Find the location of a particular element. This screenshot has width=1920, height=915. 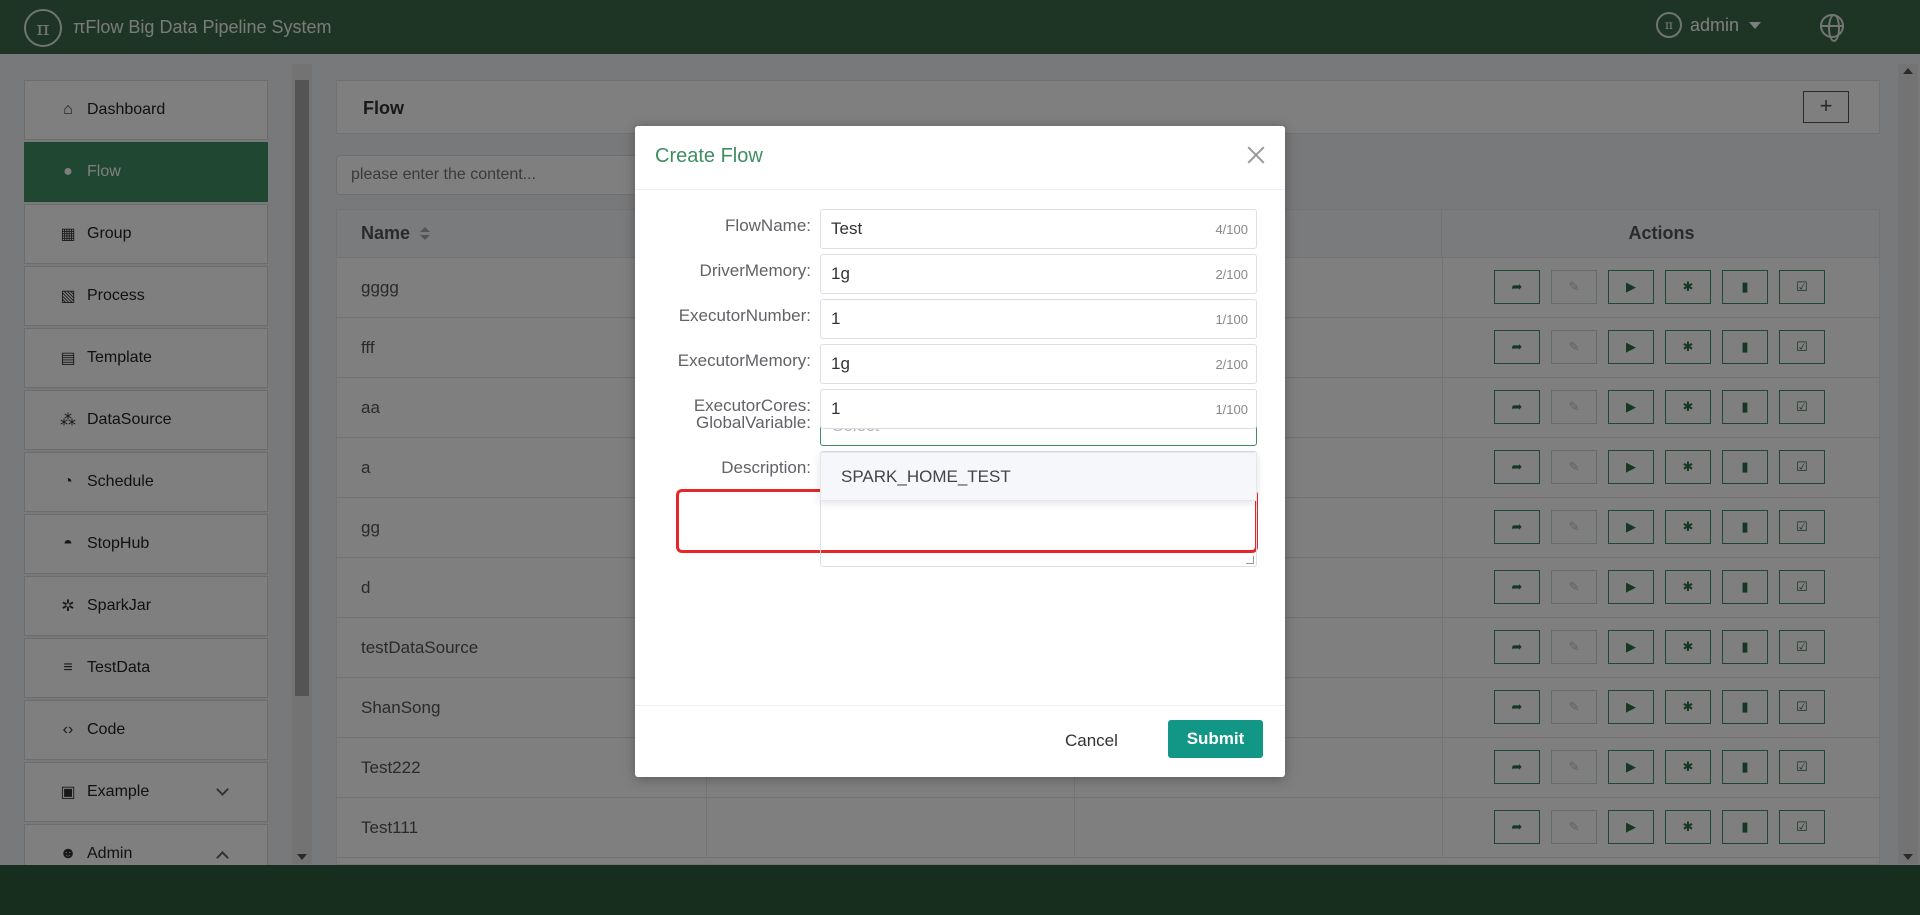

executorcores-input: 1 1/100 is located at coordinates (1038, 409).